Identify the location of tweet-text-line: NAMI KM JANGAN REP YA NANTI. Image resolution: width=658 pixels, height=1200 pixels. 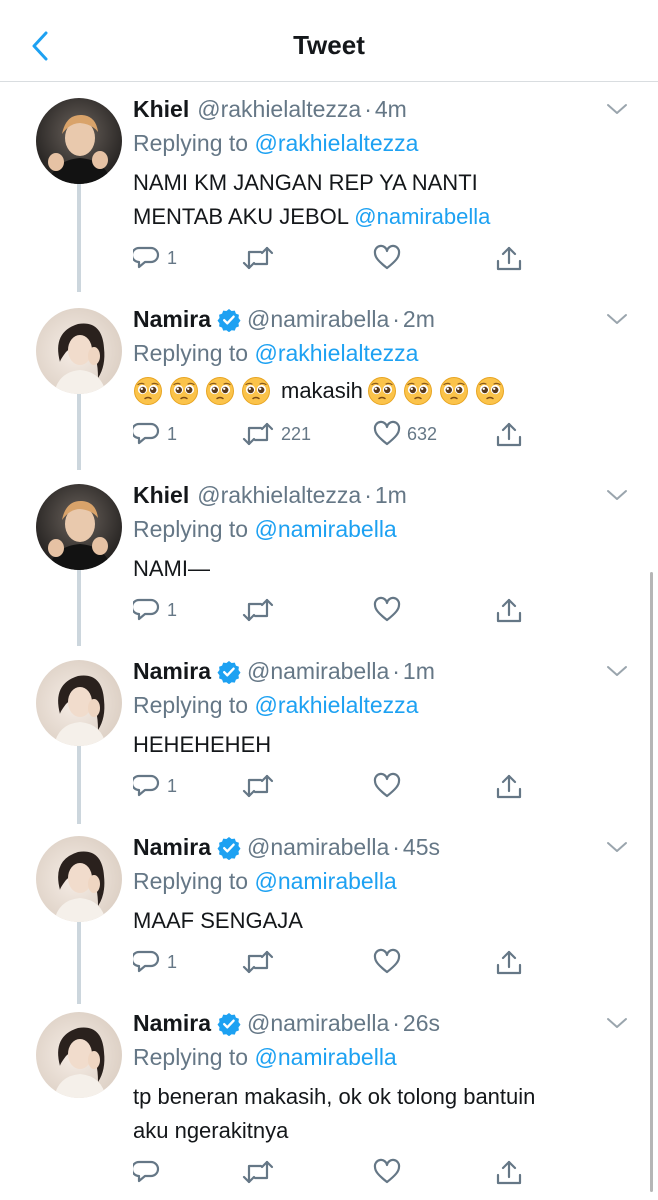
(305, 182).